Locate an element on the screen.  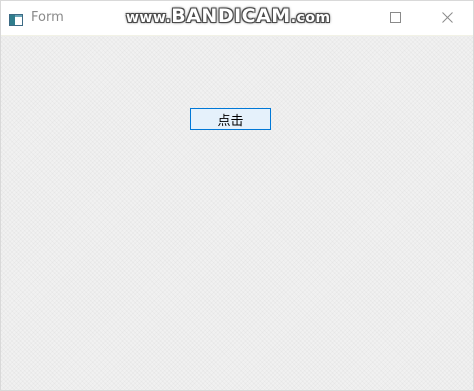
window-title: Form is located at coordinates (47, 17).